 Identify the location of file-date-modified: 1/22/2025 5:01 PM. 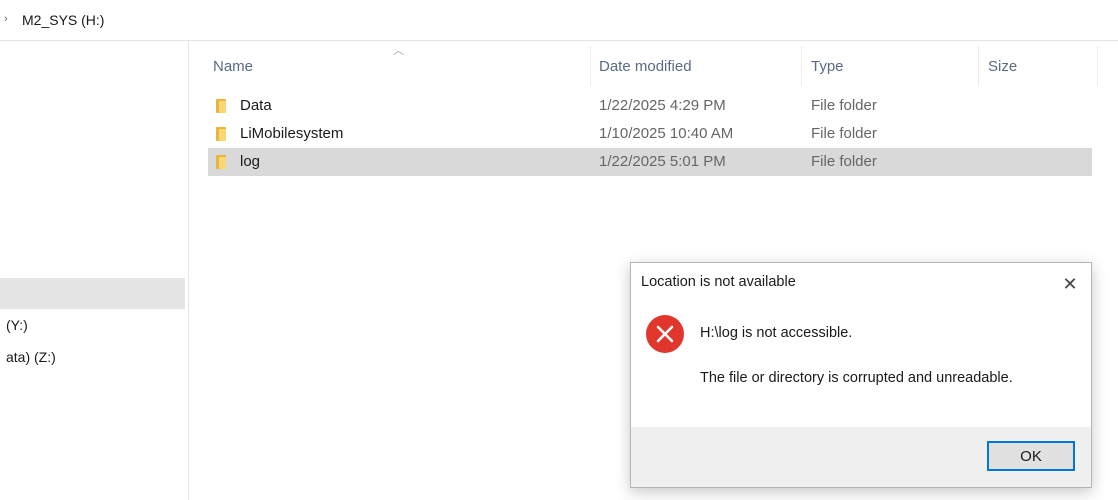
(662, 161).